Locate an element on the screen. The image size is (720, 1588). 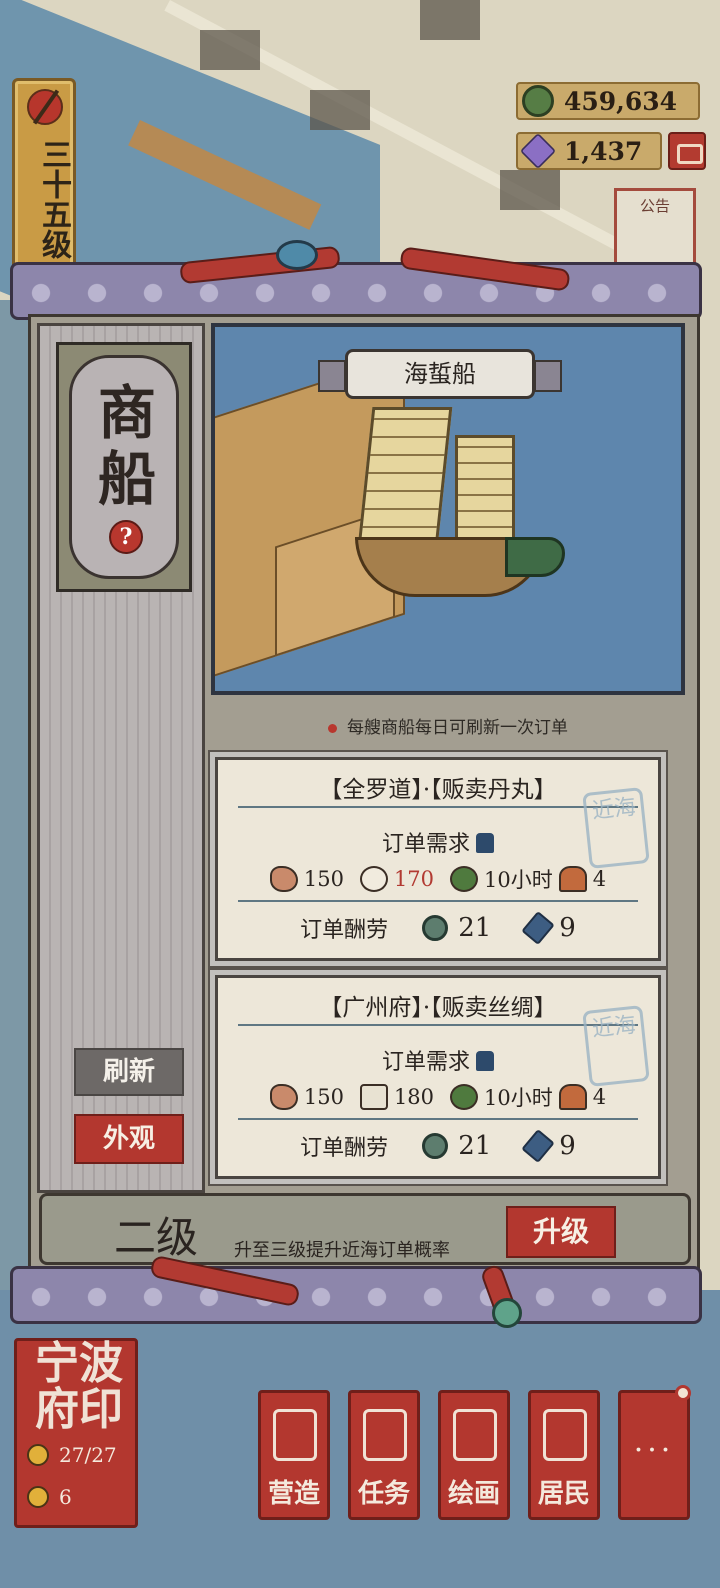
panel-title-plate: 商船 ? is located at coordinates (124, 467).